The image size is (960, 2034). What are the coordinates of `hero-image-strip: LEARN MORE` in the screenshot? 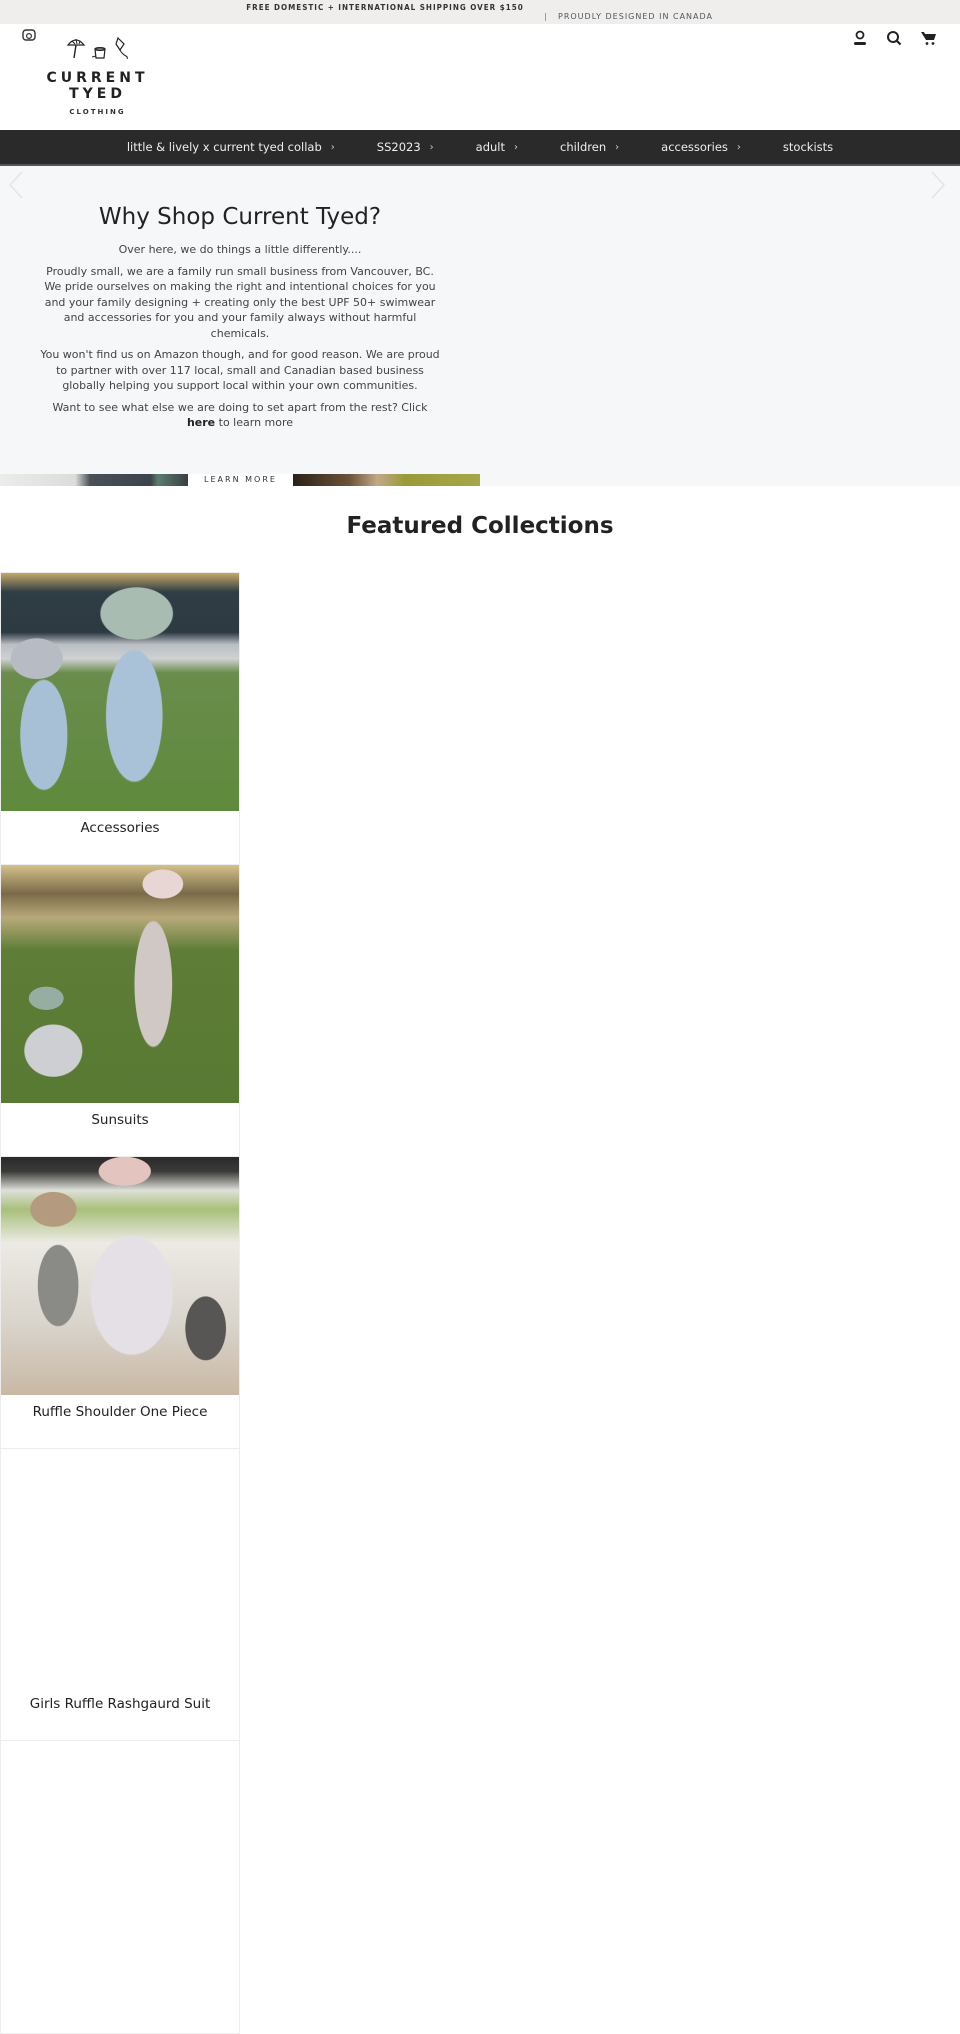 It's located at (240, 480).